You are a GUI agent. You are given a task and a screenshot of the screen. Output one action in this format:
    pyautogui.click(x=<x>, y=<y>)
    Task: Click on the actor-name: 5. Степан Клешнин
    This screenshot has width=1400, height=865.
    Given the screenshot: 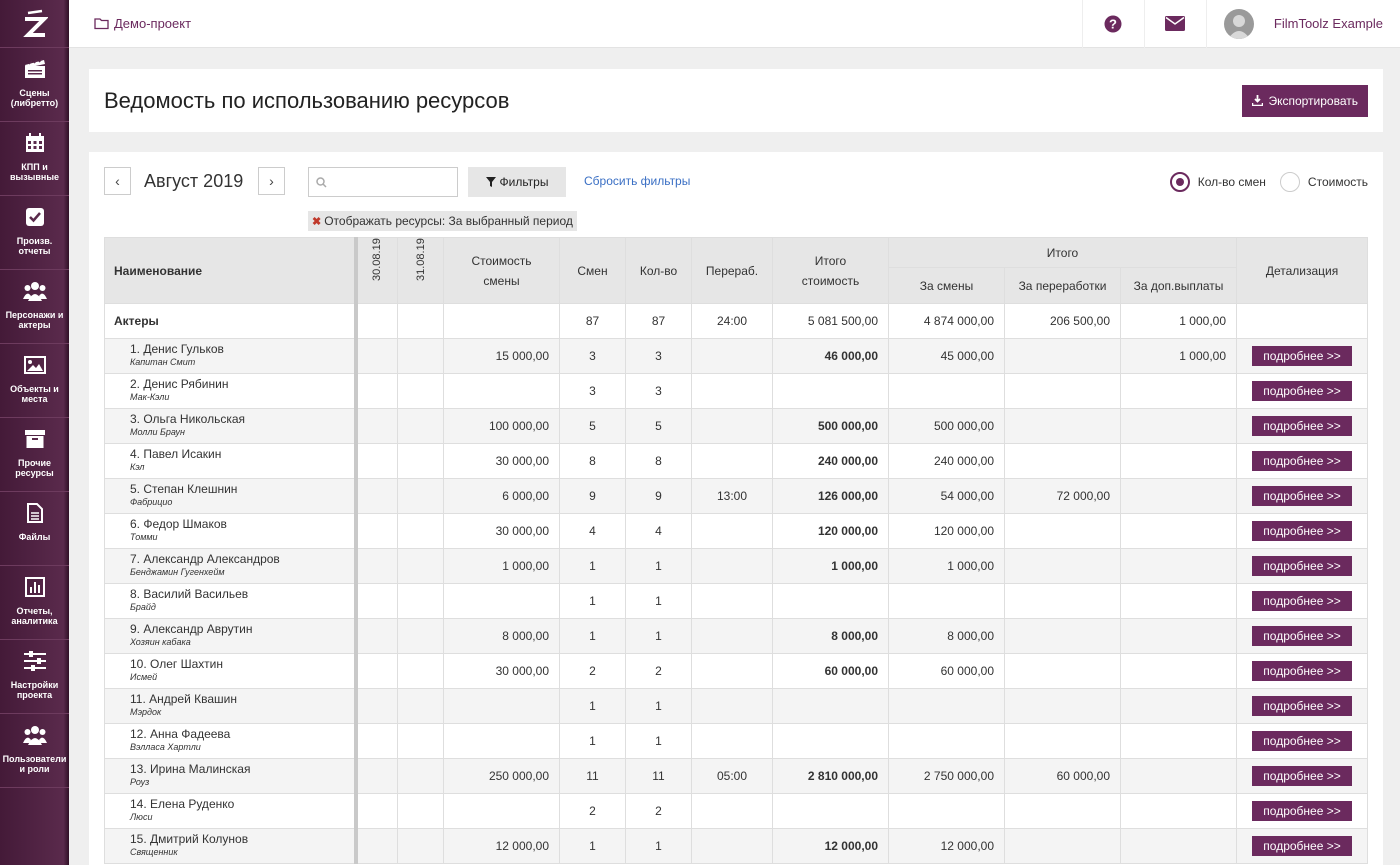 What is the action you would take?
    pyautogui.click(x=242, y=489)
    